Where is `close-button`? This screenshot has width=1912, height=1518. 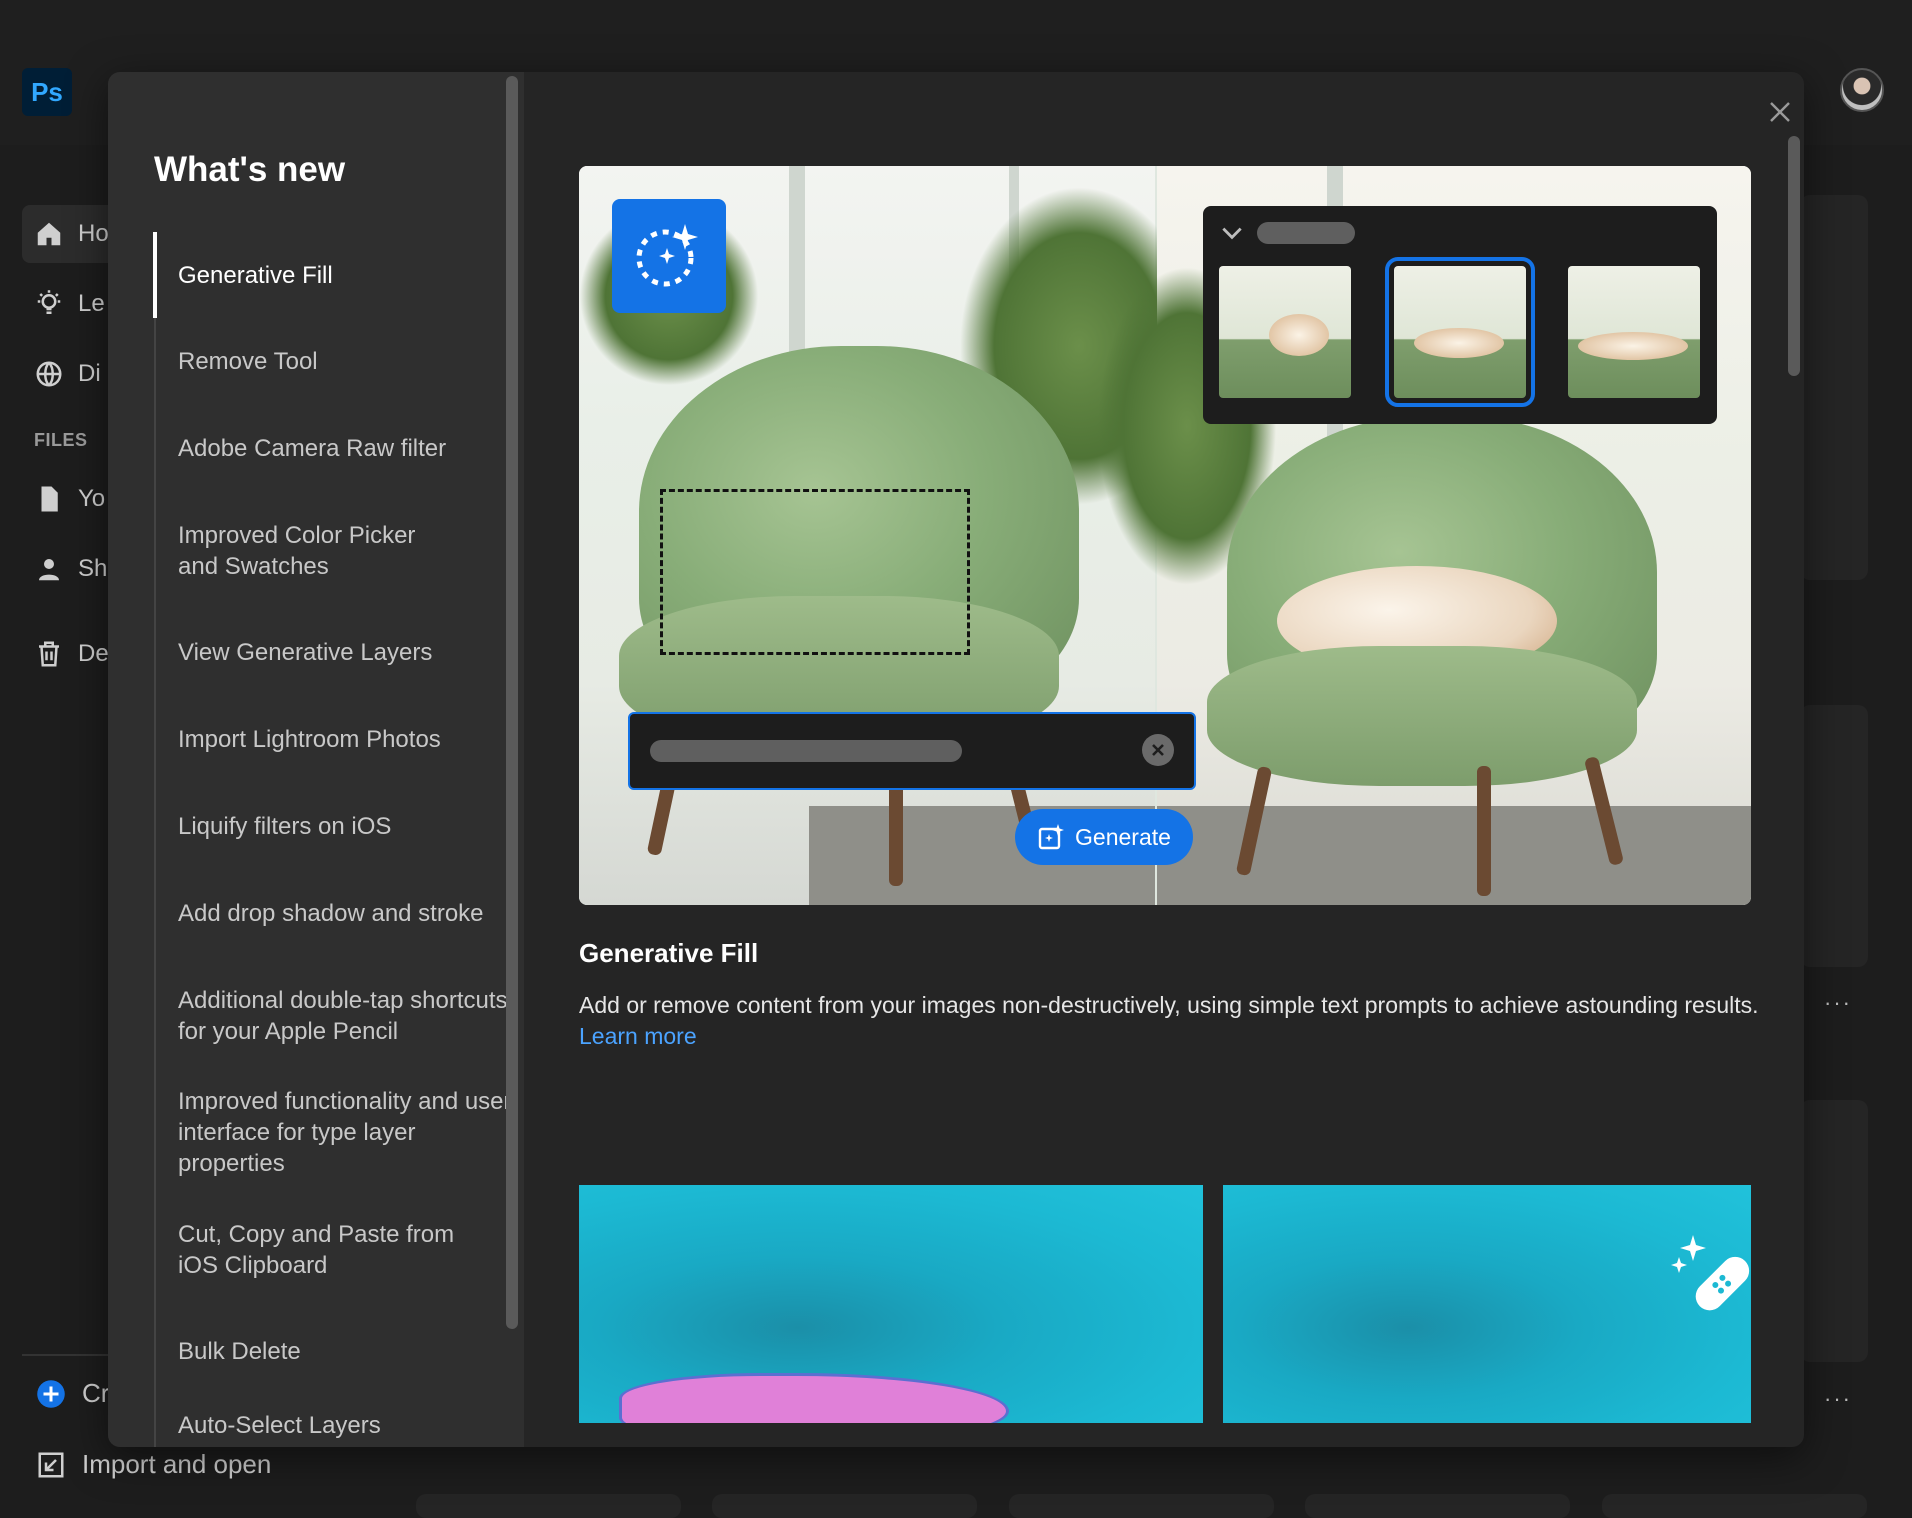
close-button is located at coordinates (1780, 112).